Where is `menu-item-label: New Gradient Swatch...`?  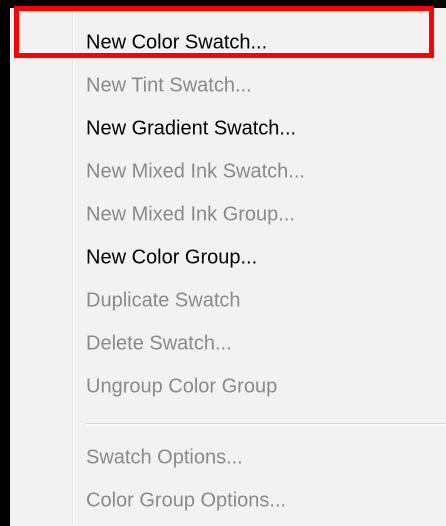
menu-item-label: New Gradient Swatch... is located at coordinates (191, 128).